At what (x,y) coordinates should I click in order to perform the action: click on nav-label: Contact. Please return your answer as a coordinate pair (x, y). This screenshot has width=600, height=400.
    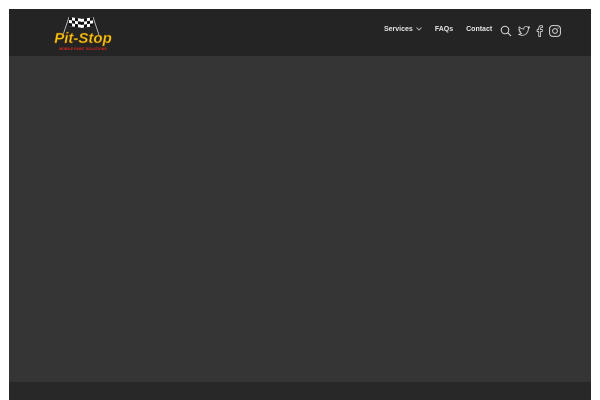
    Looking at the image, I should click on (479, 29).